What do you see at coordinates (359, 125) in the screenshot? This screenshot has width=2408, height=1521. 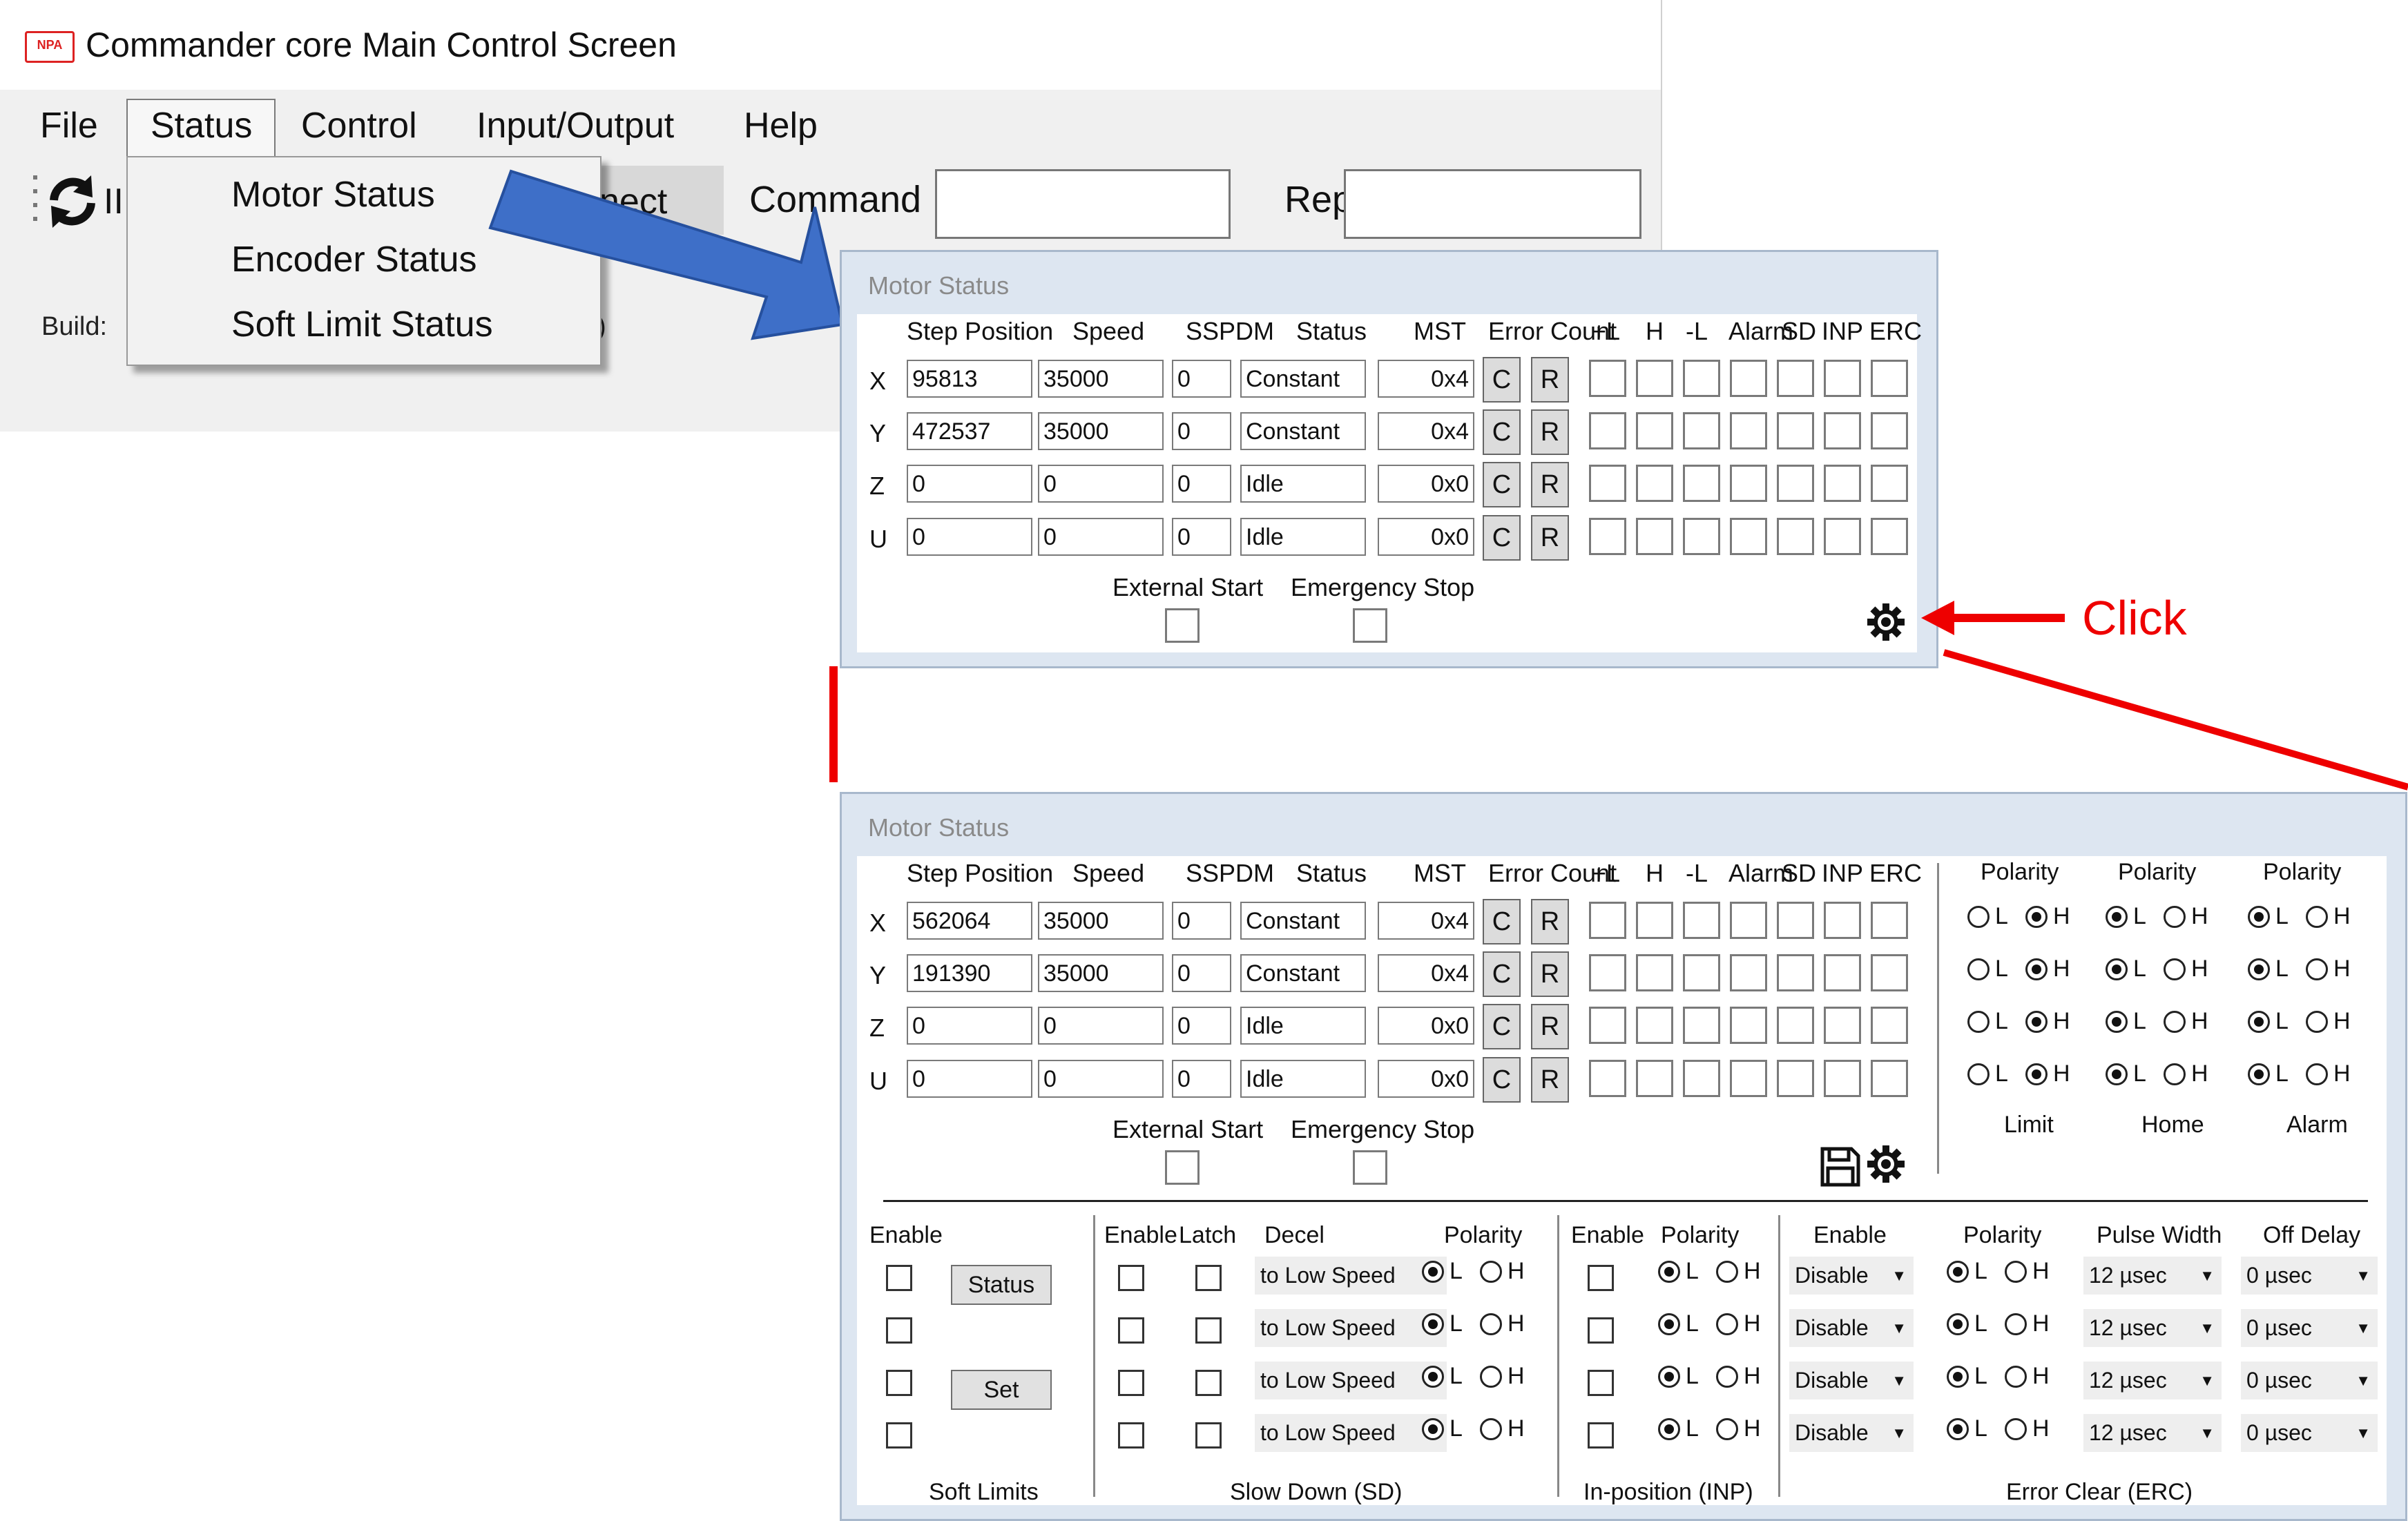 I see `menu-control: Control` at bounding box center [359, 125].